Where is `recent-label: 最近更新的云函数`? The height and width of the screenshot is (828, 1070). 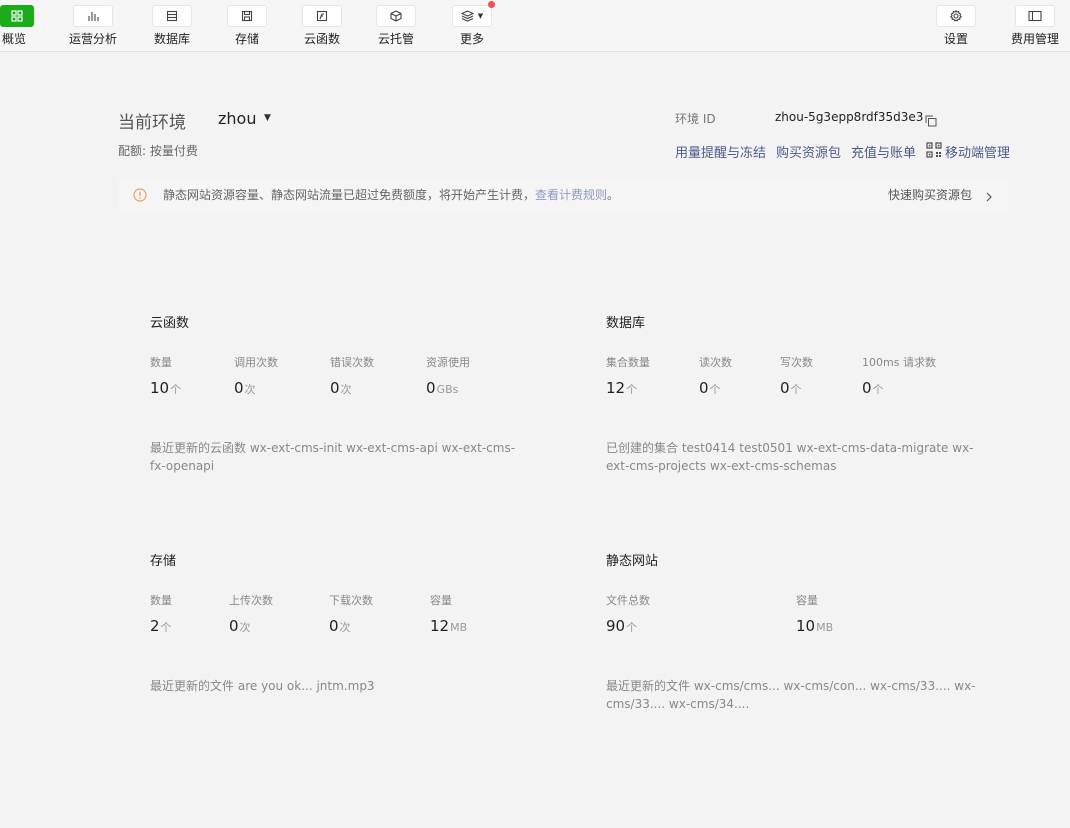 recent-label: 最近更新的云函数 is located at coordinates (198, 448).